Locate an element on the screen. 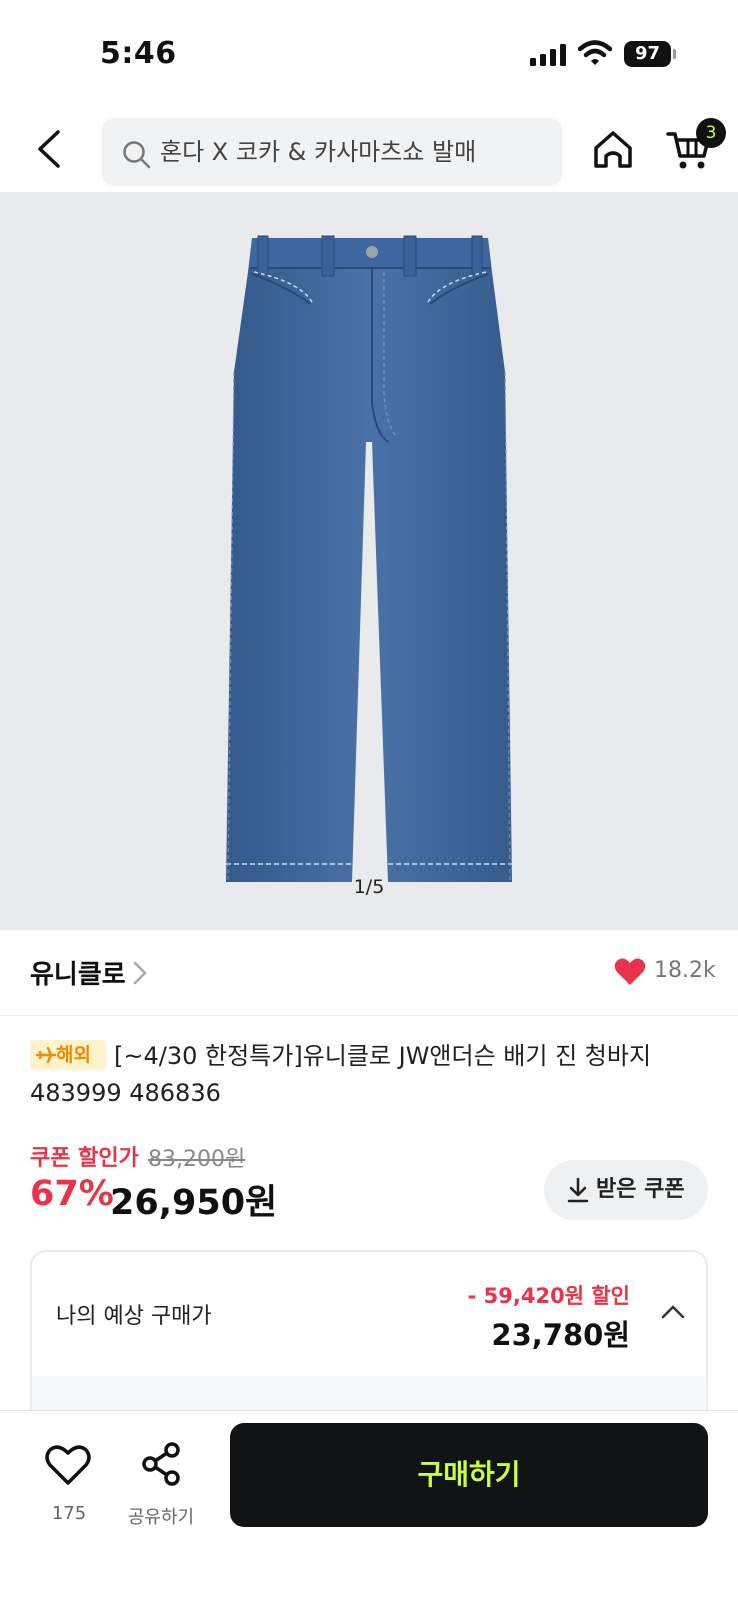 The image size is (738, 1600). bottom-action-bar: 175 공유하기 구매하기 is located at coordinates (369, 1505).